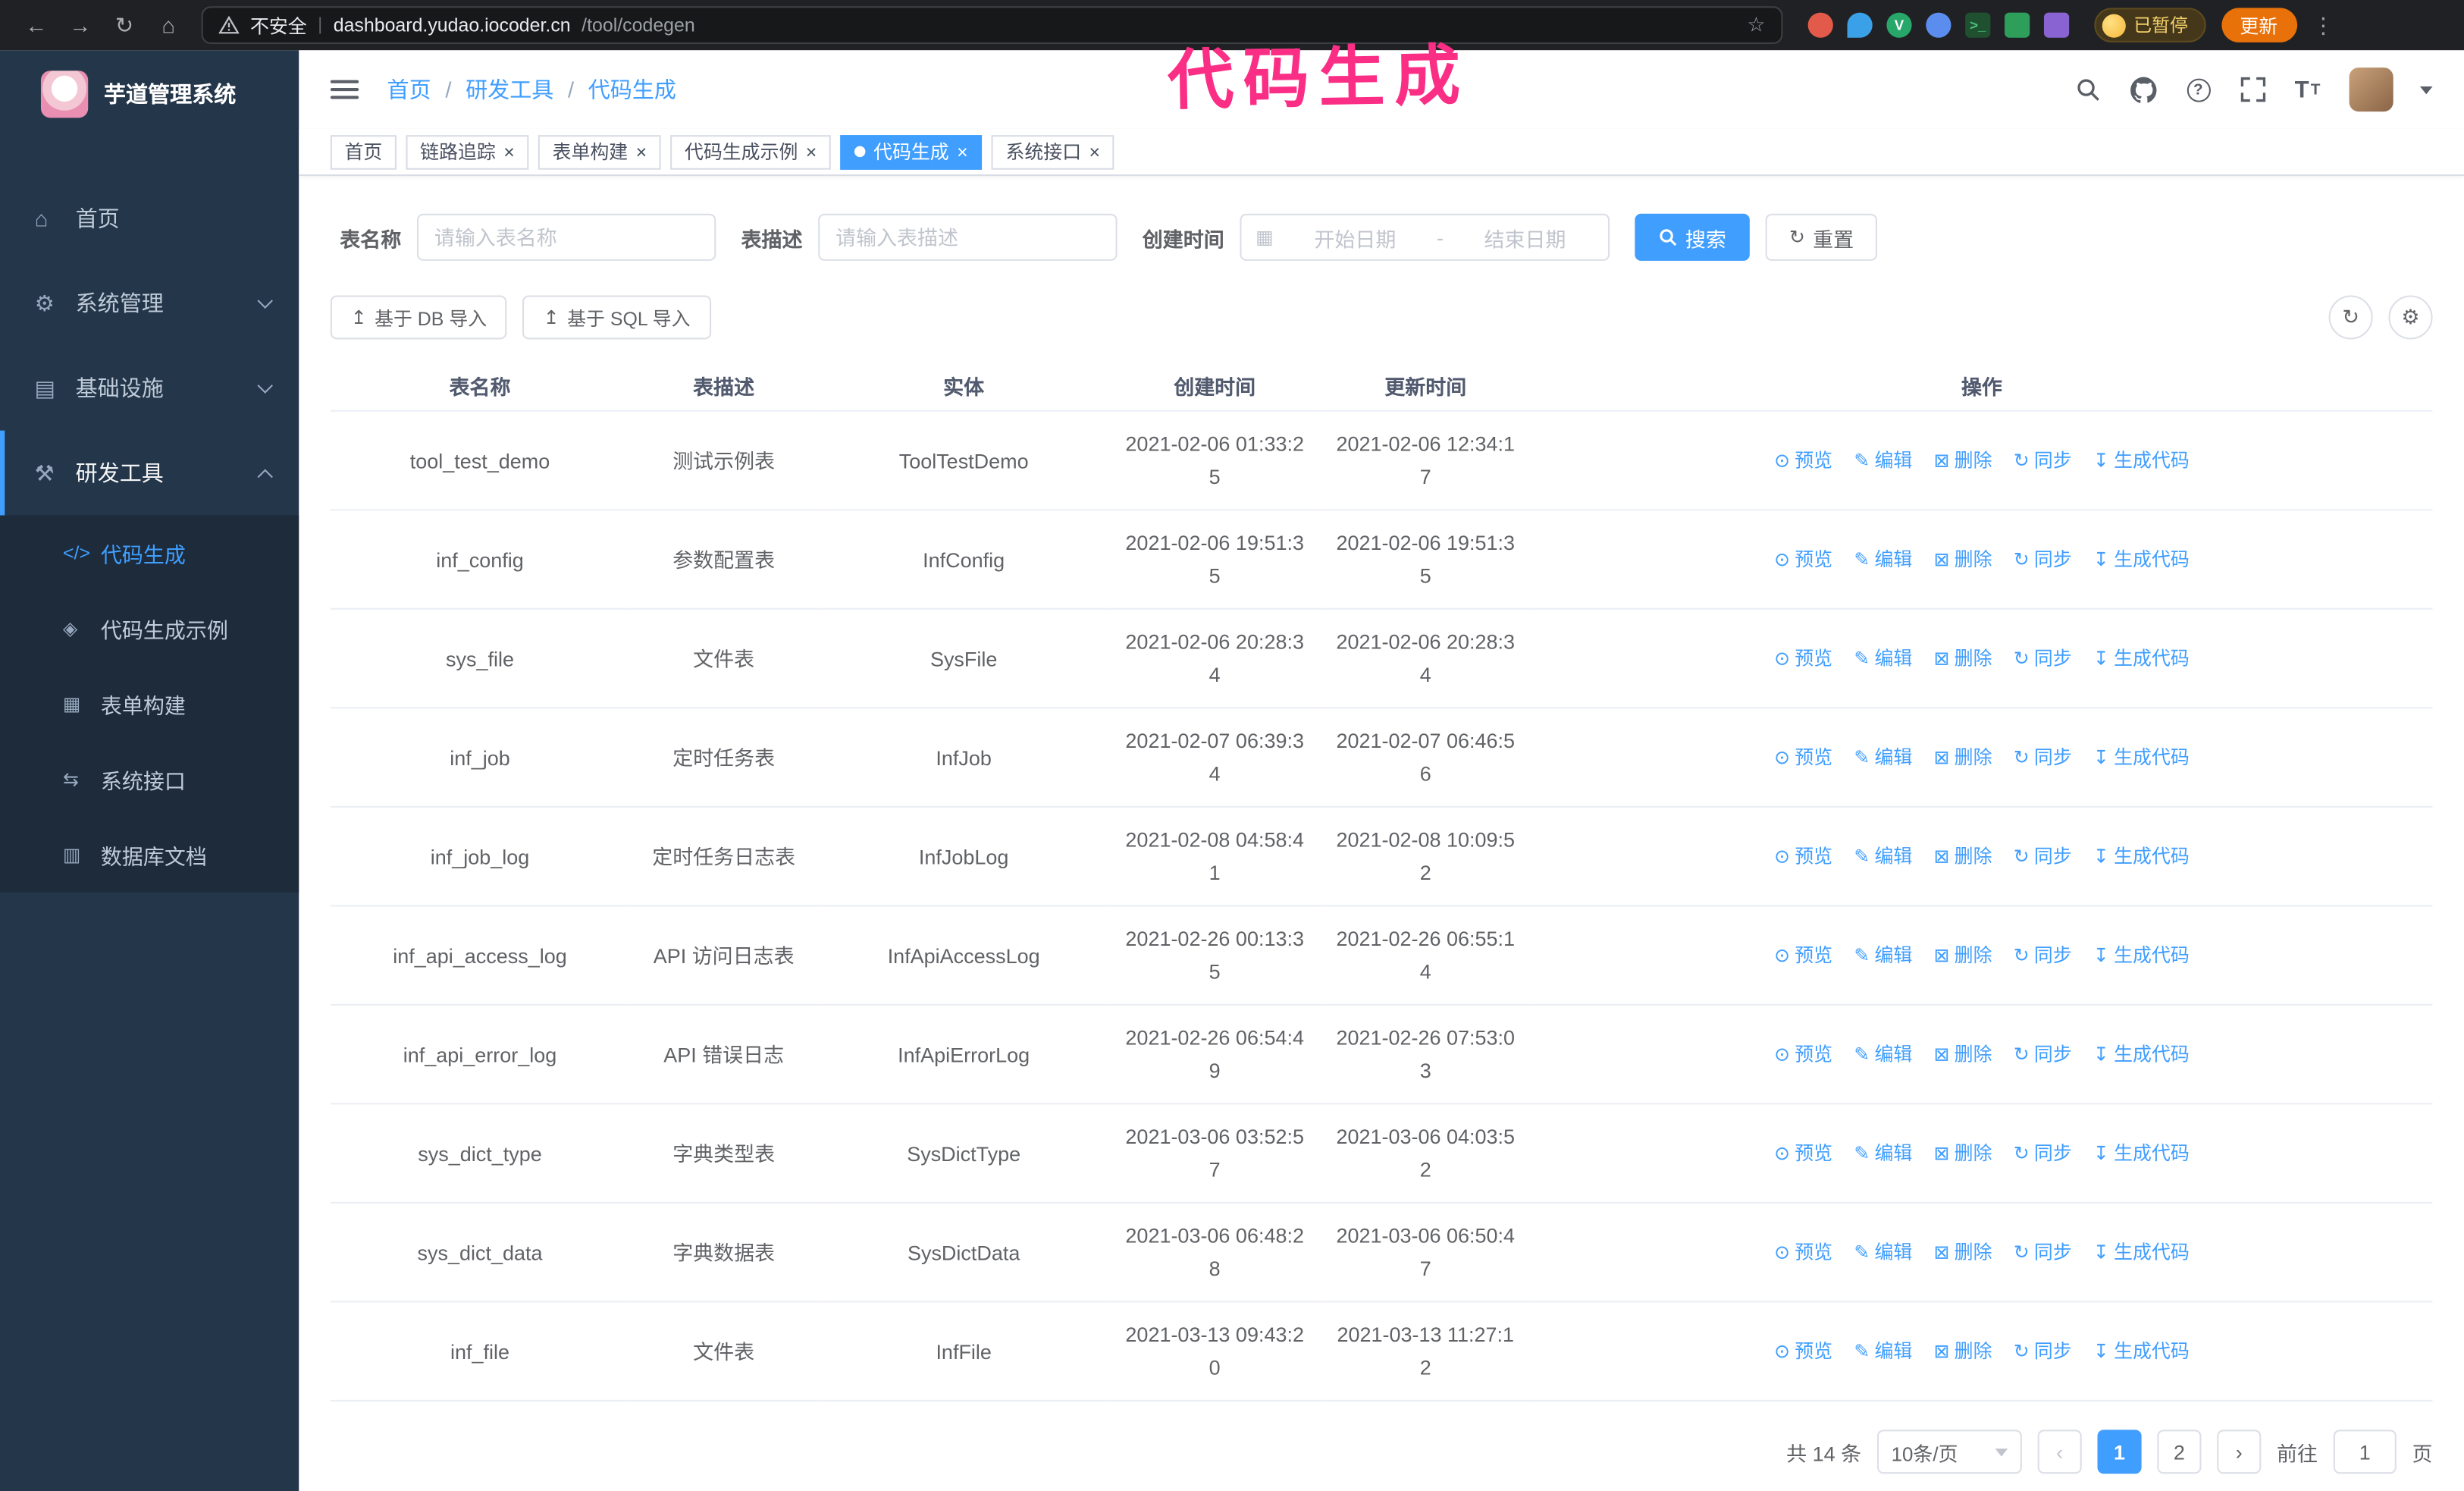  Describe the element at coordinates (1978, 25) in the screenshot. I see `extension-icon: >_` at that location.